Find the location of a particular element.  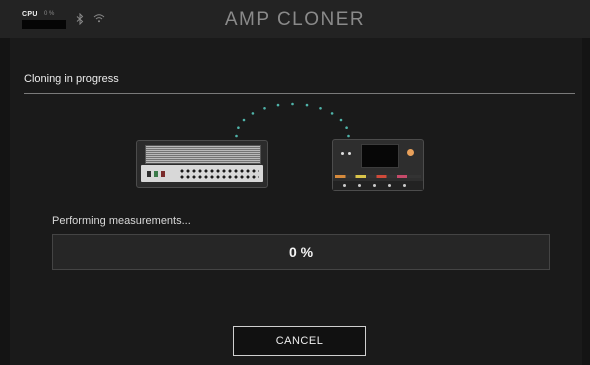

app-title: AMP CLONER is located at coordinates (295, 19).